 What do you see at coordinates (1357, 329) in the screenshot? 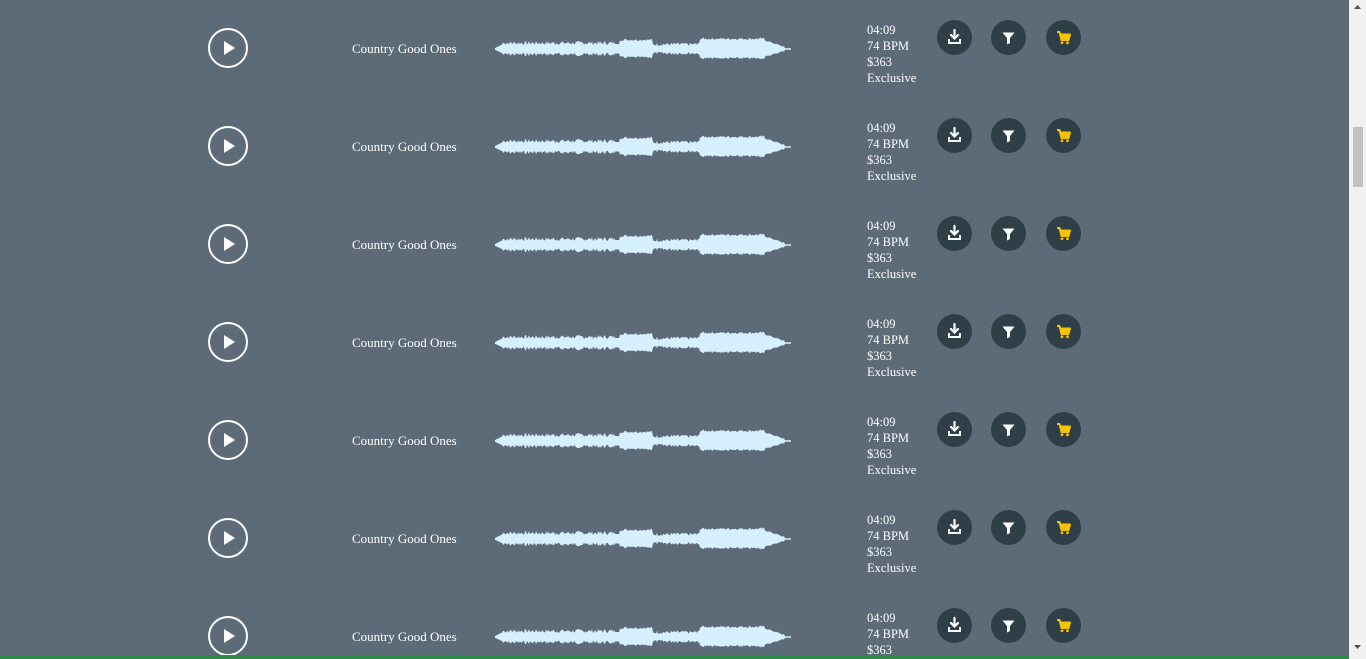
I see `vertical-scrollbar` at bounding box center [1357, 329].